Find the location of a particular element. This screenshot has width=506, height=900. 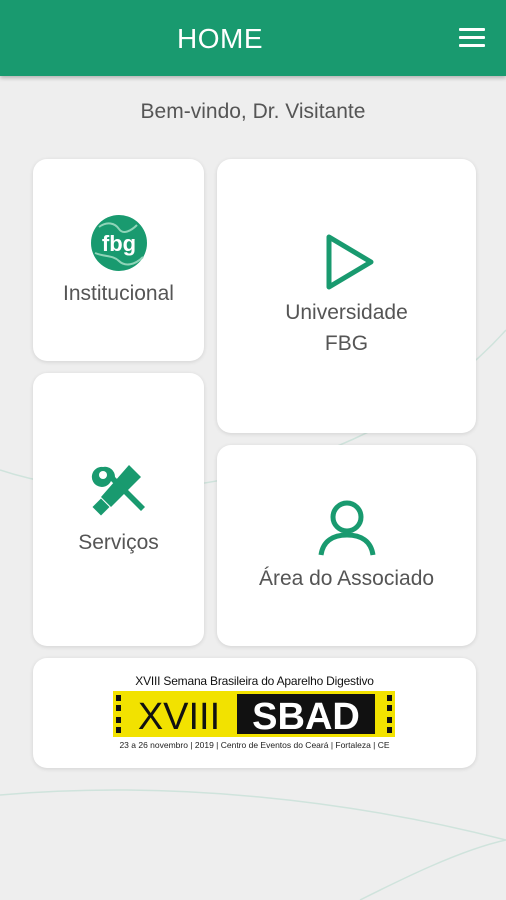

tile-area-do-associado: Área do Associado is located at coordinates (346, 545).